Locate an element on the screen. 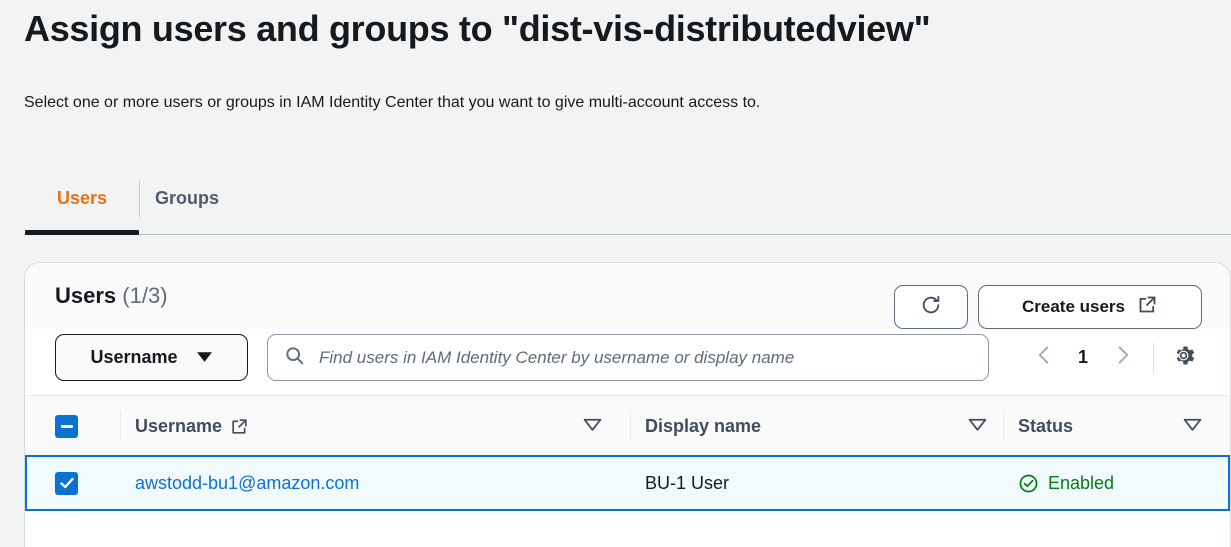 The height and width of the screenshot is (547, 1231). panel-title: Users (1/3) is located at coordinates (111, 296).